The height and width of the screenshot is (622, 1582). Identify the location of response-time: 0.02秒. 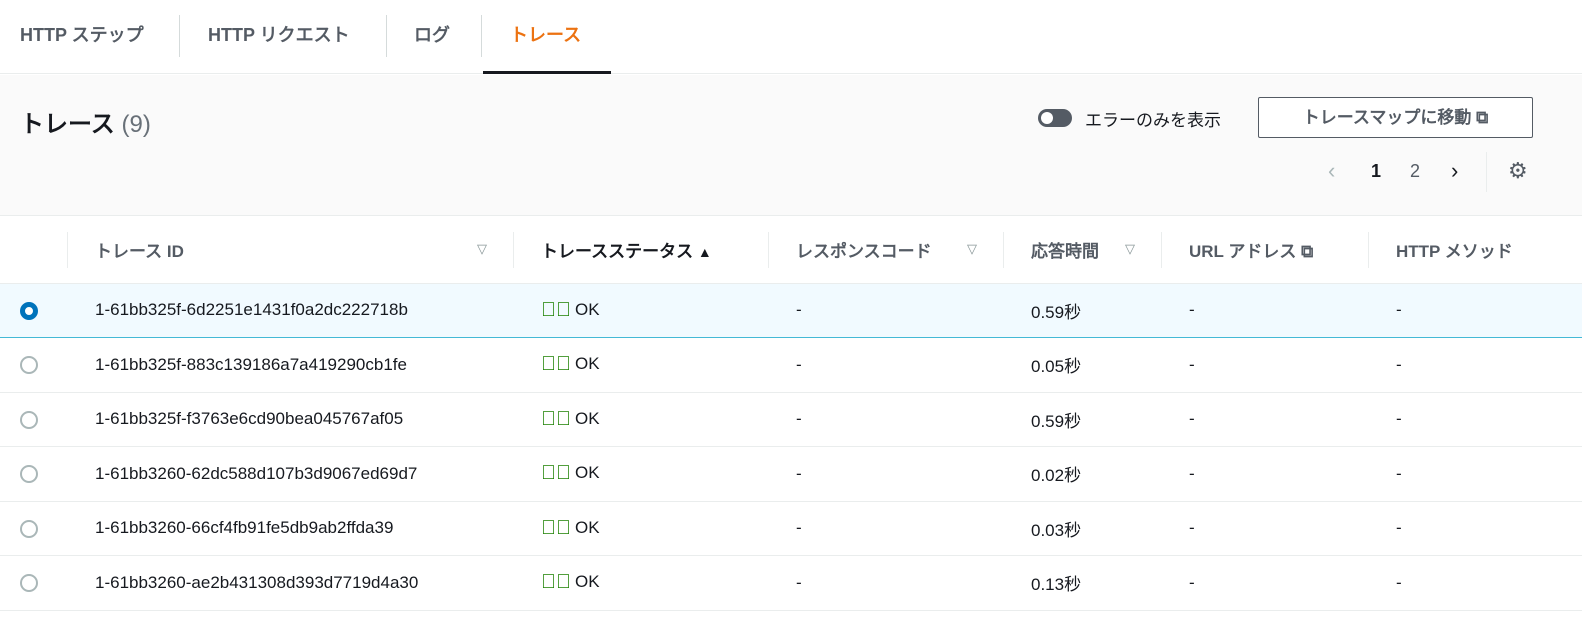
(1082, 474).